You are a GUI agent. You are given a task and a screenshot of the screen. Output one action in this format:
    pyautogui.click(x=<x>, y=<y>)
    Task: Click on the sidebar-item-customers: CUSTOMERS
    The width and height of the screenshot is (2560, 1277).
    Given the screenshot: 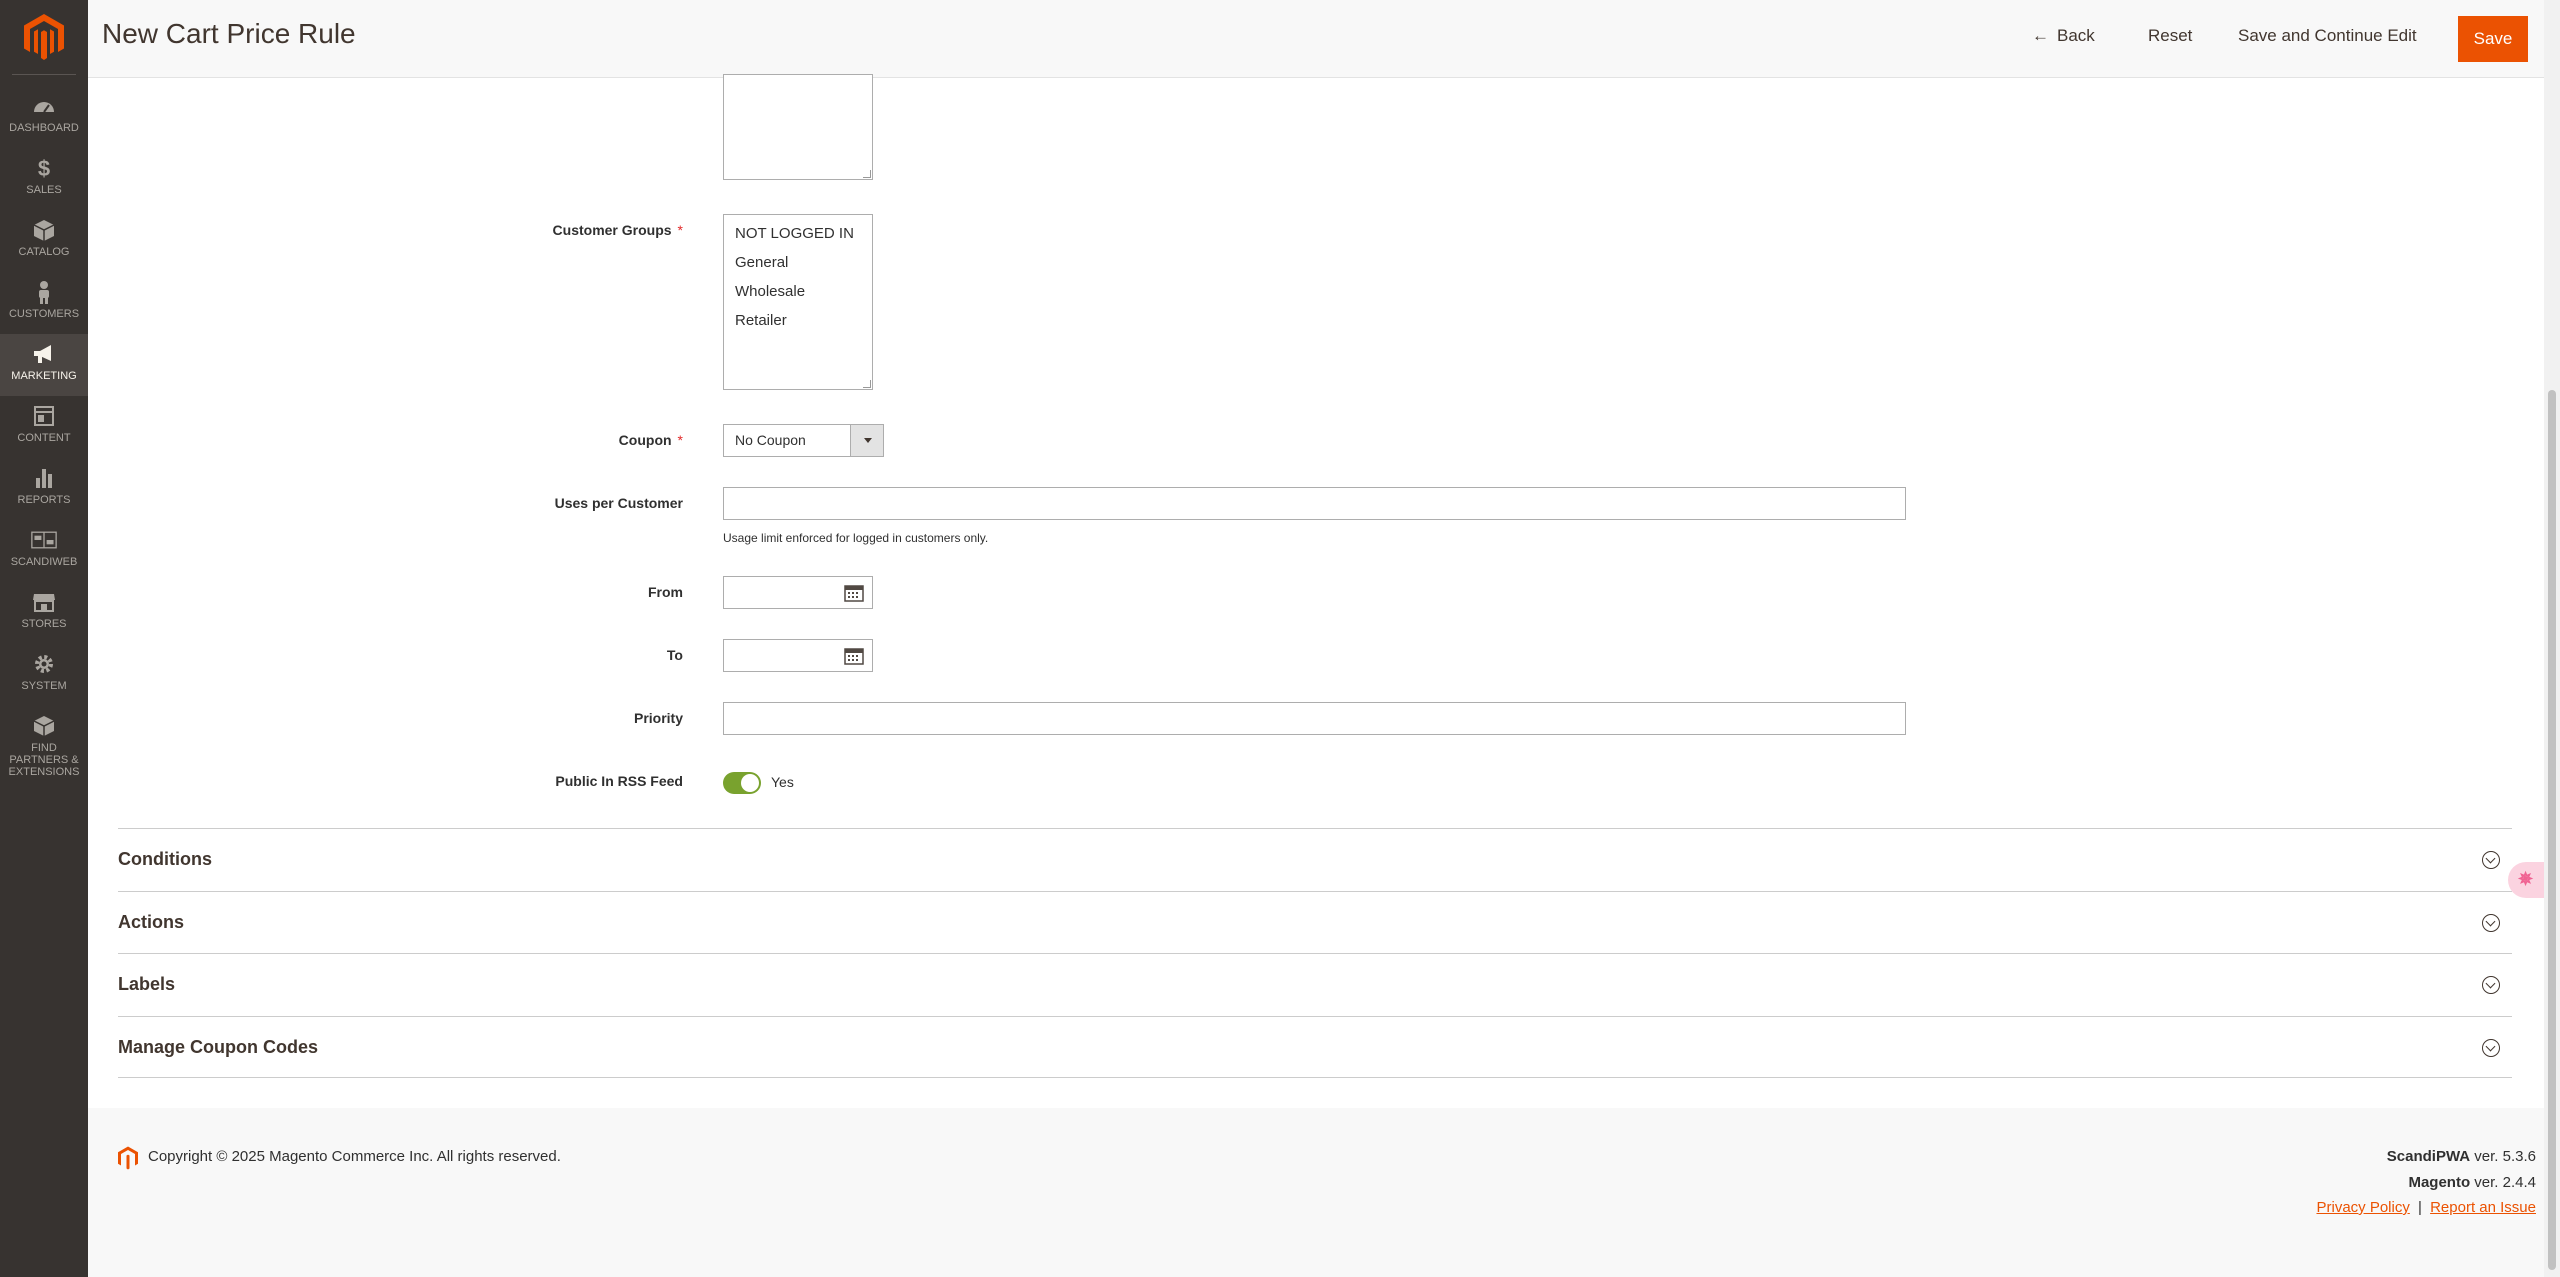 What is the action you would take?
    pyautogui.click(x=44, y=303)
    